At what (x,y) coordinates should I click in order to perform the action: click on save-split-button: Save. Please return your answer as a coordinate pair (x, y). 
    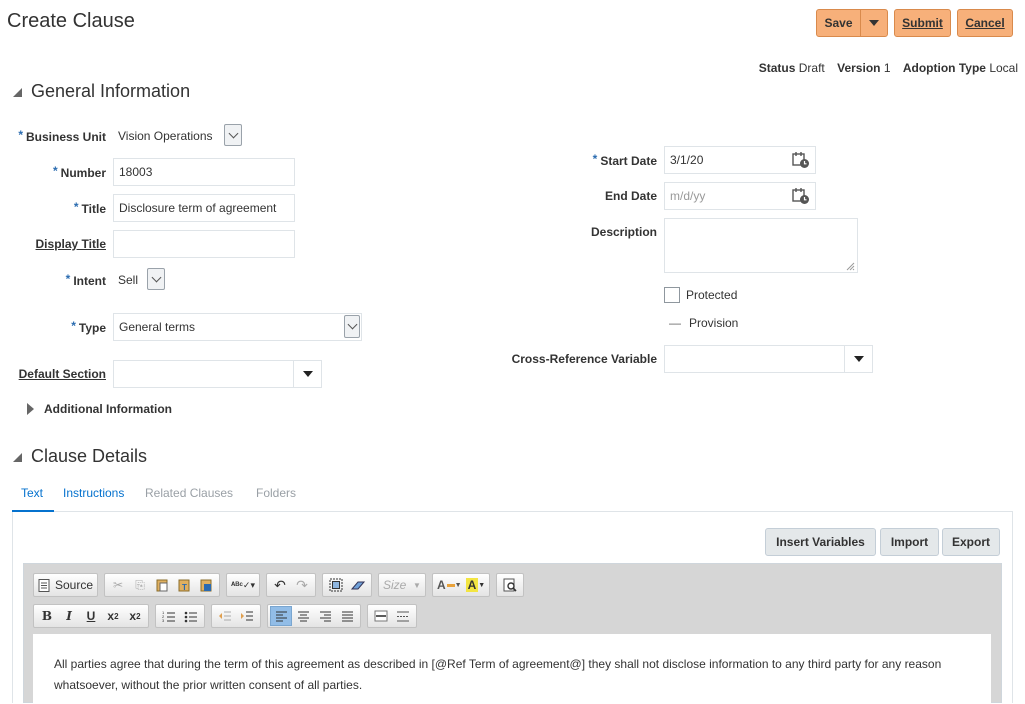
    Looking at the image, I should click on (852, 23).